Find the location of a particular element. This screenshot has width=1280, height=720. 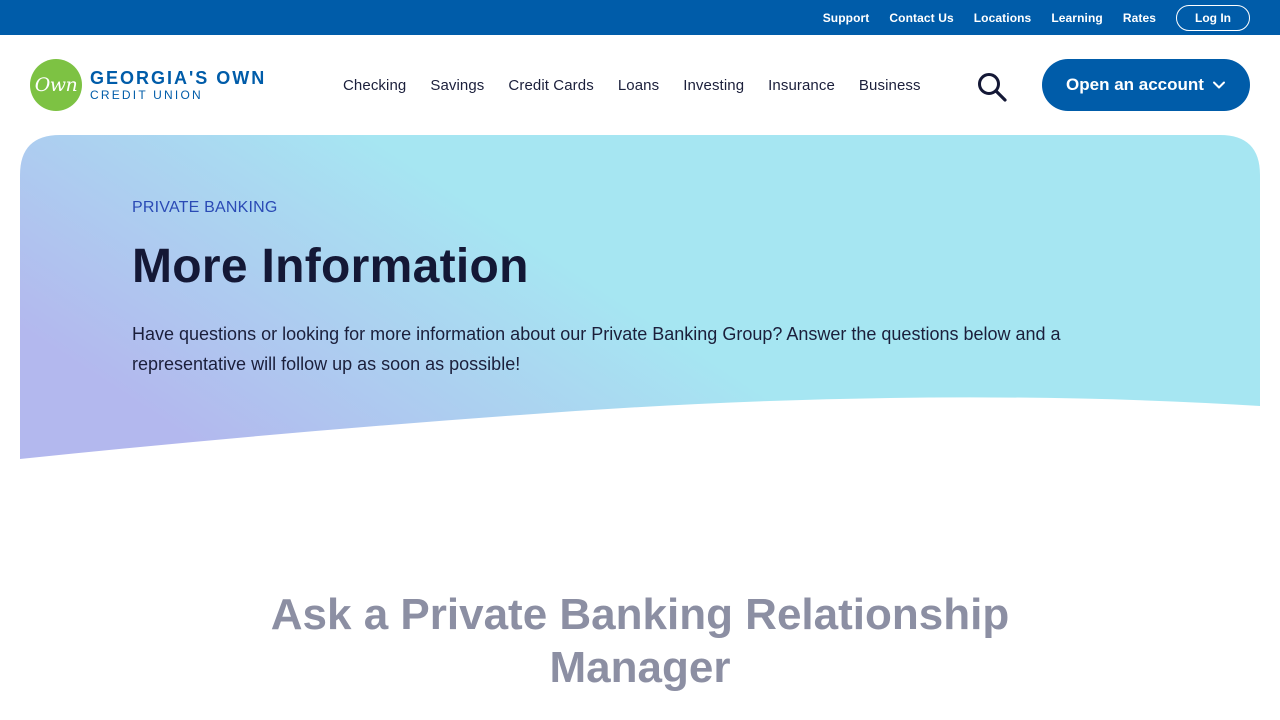

search-icon is located at coordinates (992, 87).